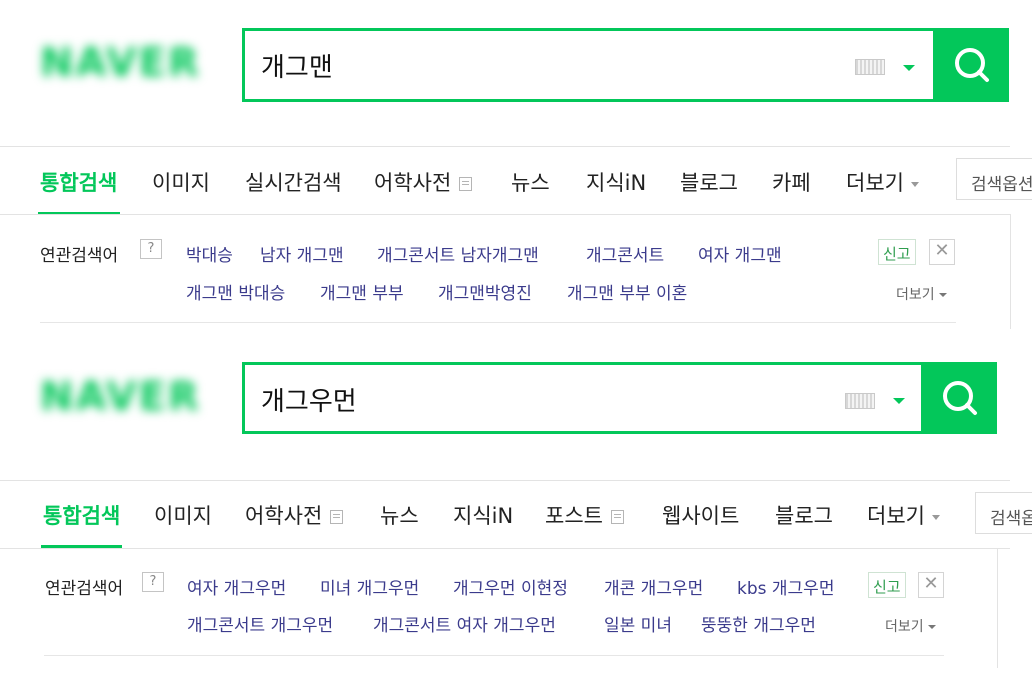  I want to click on related-link: 개그콘서트, so click(625, 253).